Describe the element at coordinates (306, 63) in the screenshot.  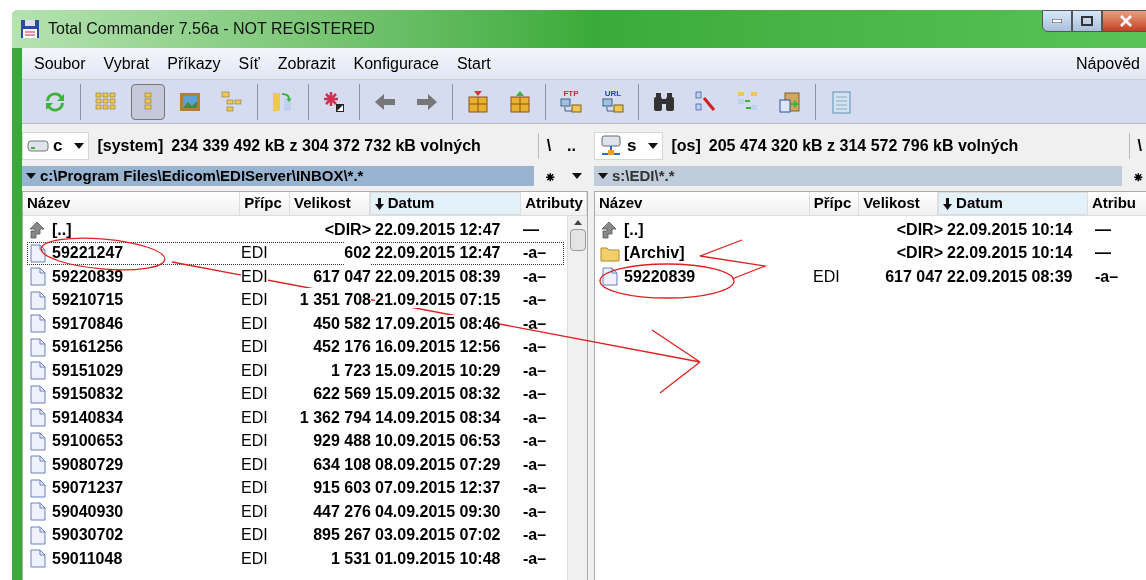
I see `menu-item: Zobrazit` at that location.